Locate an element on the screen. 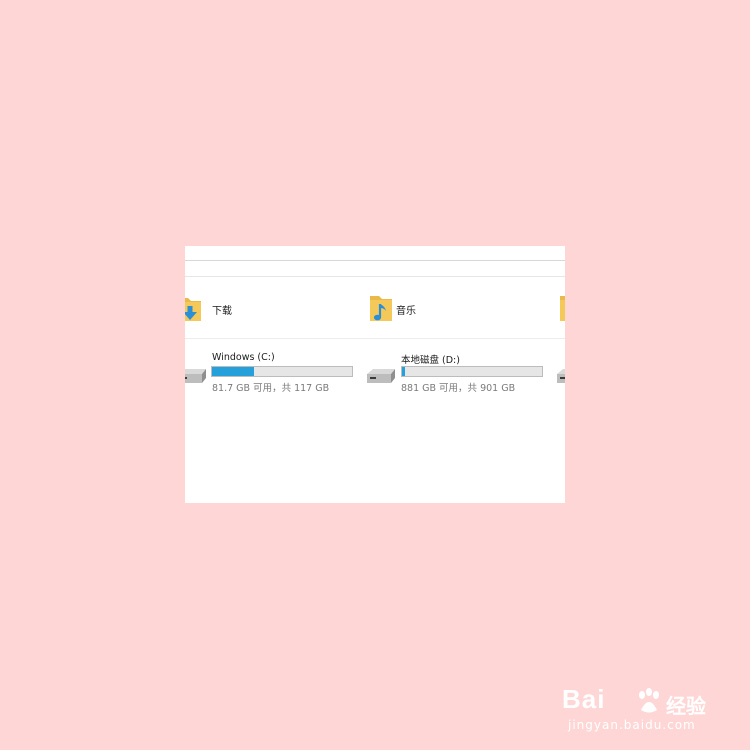 The height and width of the screenshot is (750, 750). drive-c: Windows (C:) 81.7 GB 可用，共 117 GB is located at coordinates (270, 373).